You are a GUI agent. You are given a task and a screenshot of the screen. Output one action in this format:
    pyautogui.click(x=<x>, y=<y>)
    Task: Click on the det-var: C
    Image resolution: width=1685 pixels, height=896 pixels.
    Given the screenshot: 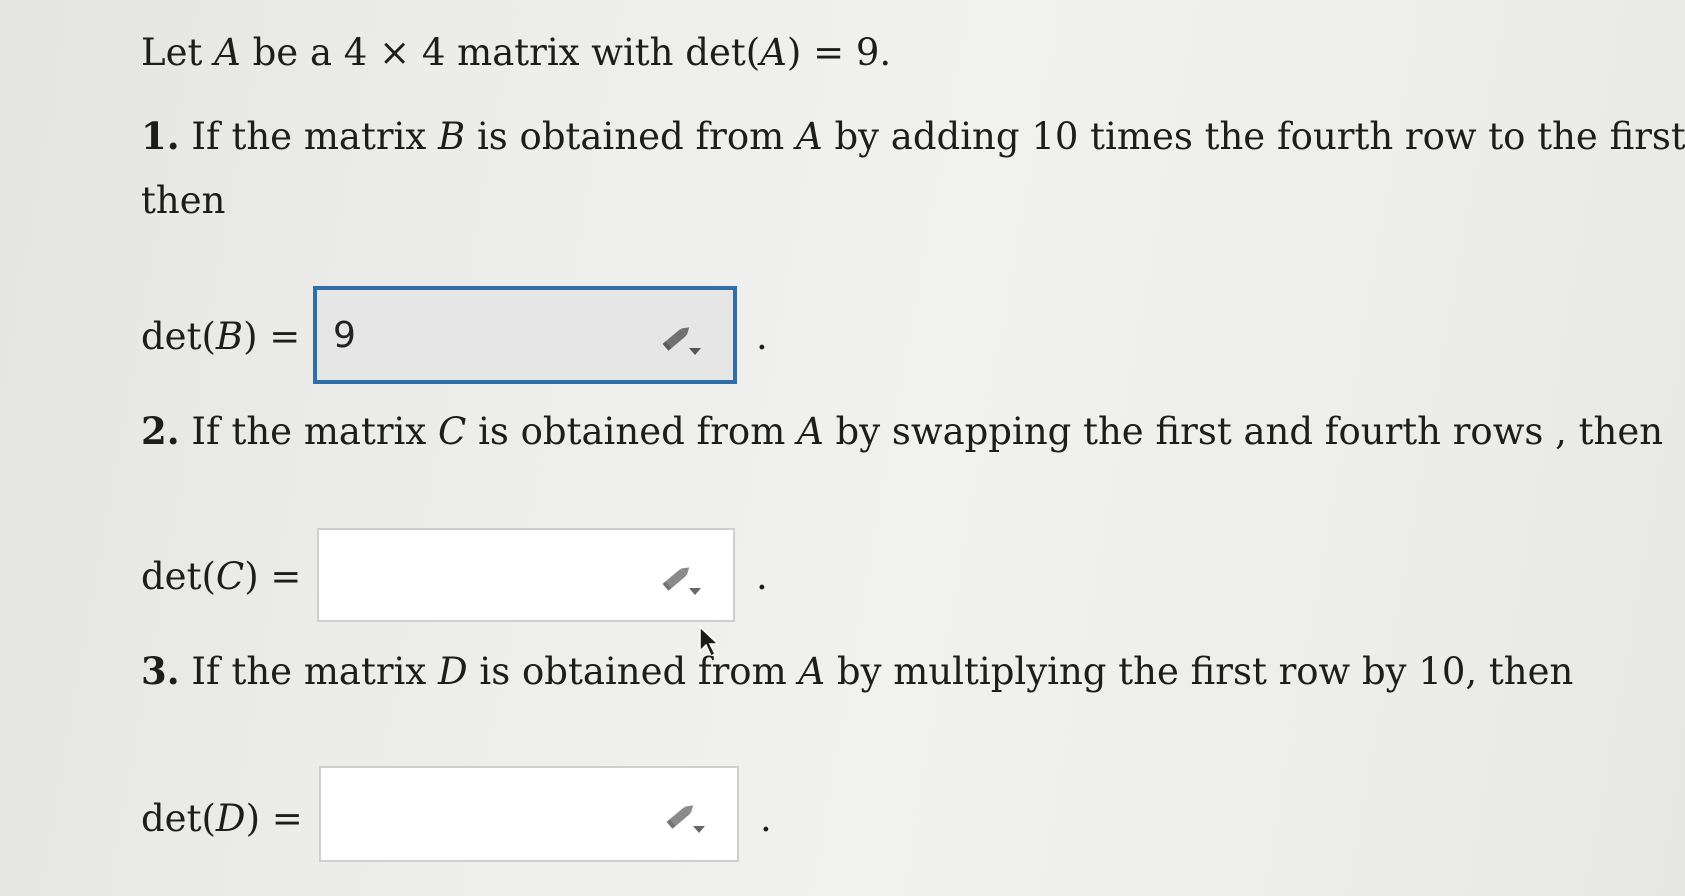 What is the action you would take?
    pyautogui.click(x=230, y=576)
    